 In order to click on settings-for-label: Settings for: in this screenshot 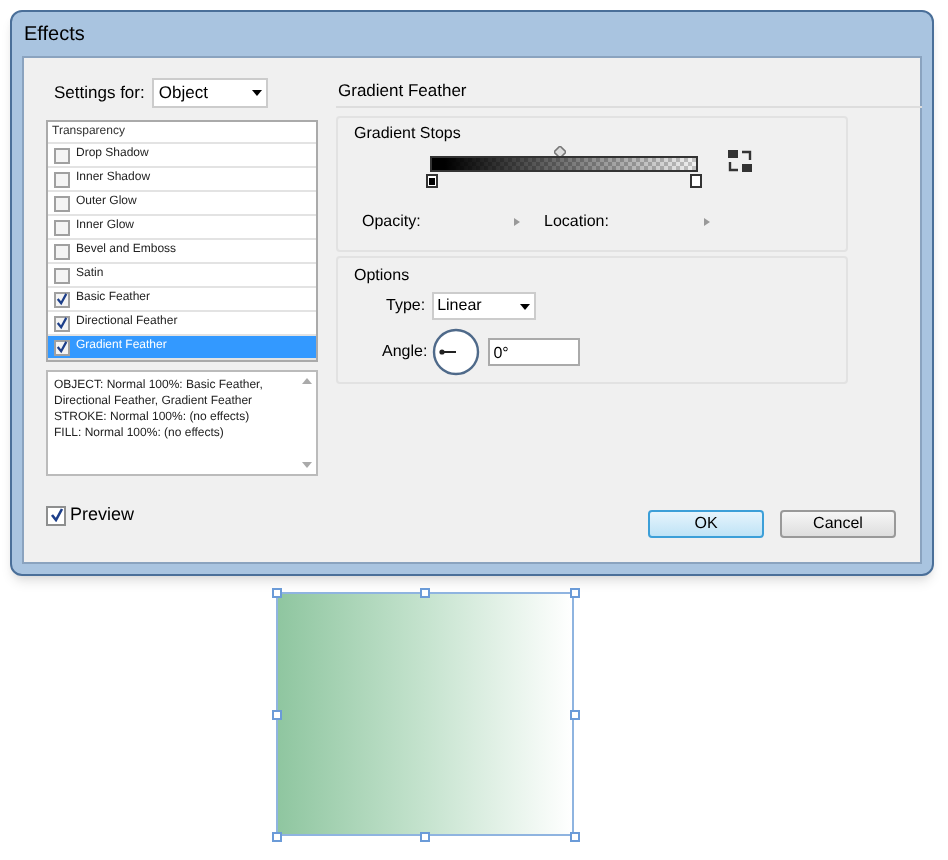, I will do `click(99, 92)`.